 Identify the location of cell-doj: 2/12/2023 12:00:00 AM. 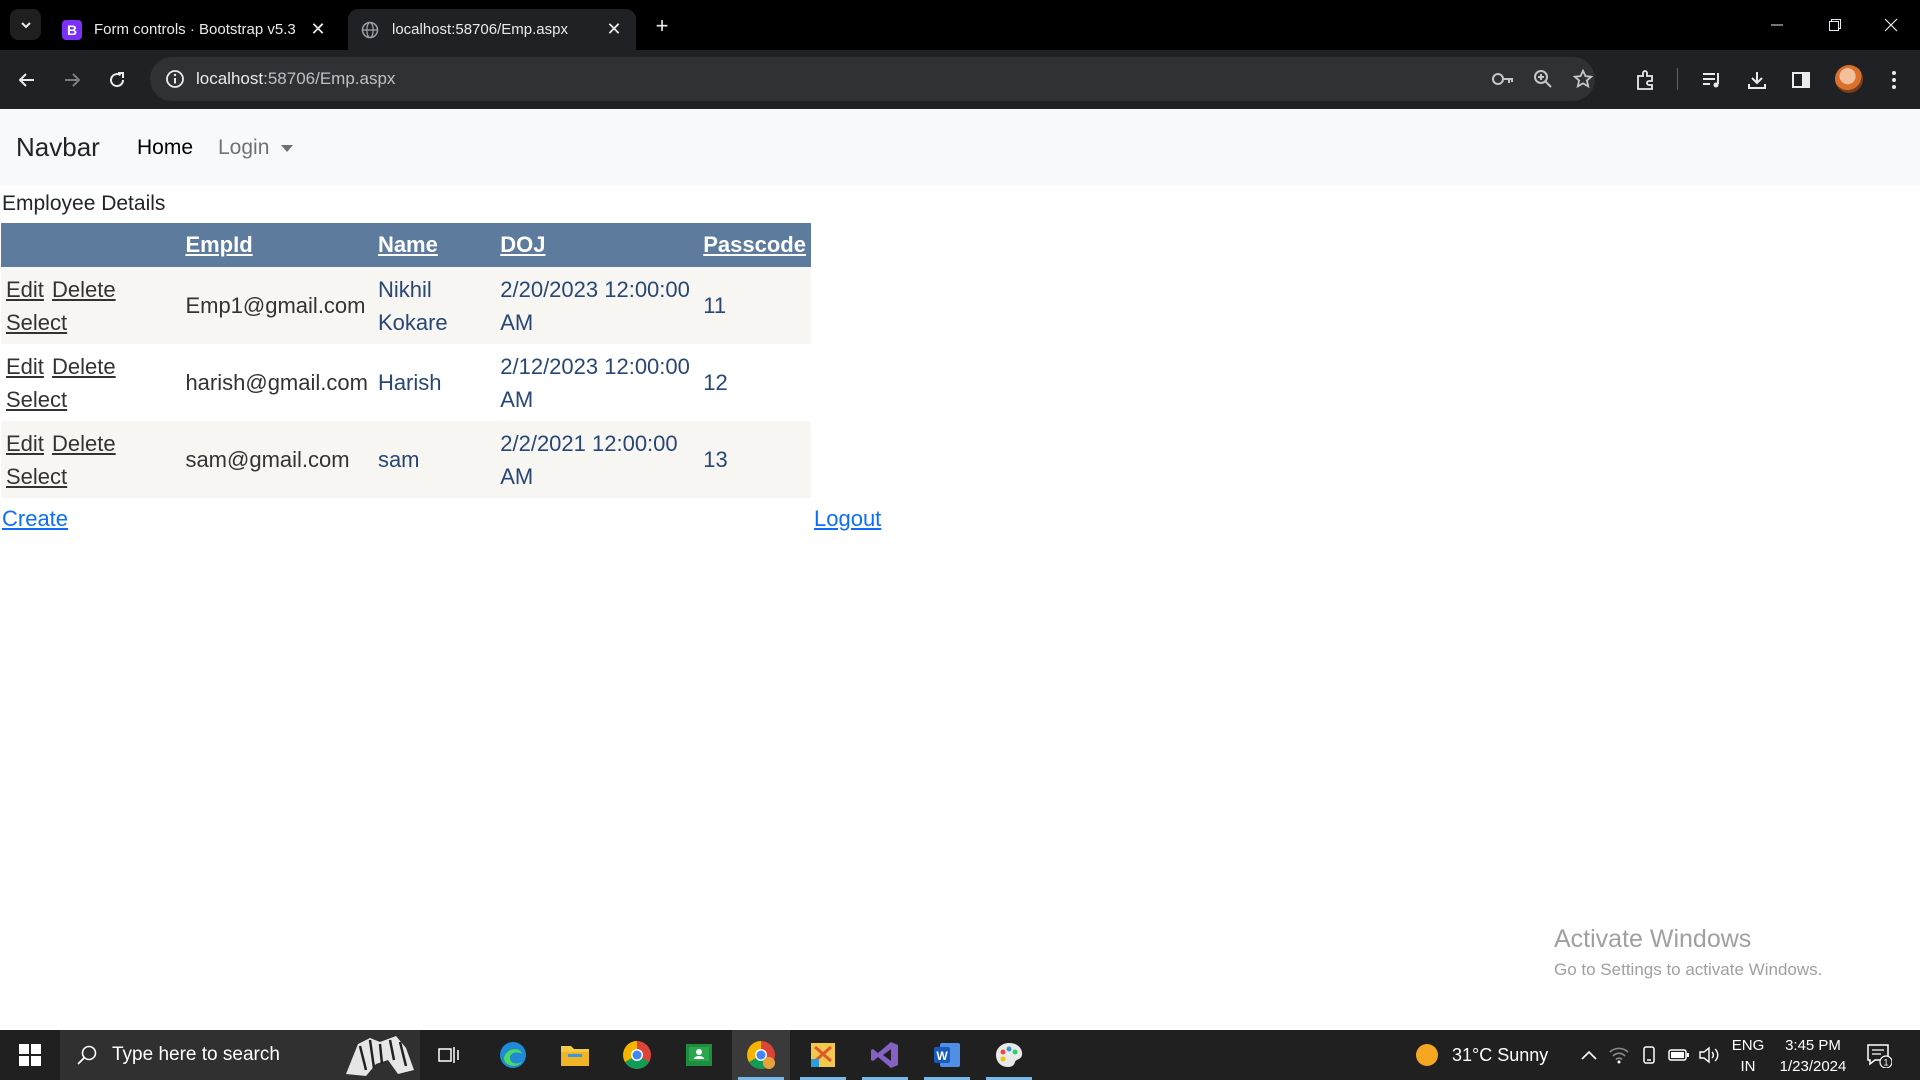
(597, 382).